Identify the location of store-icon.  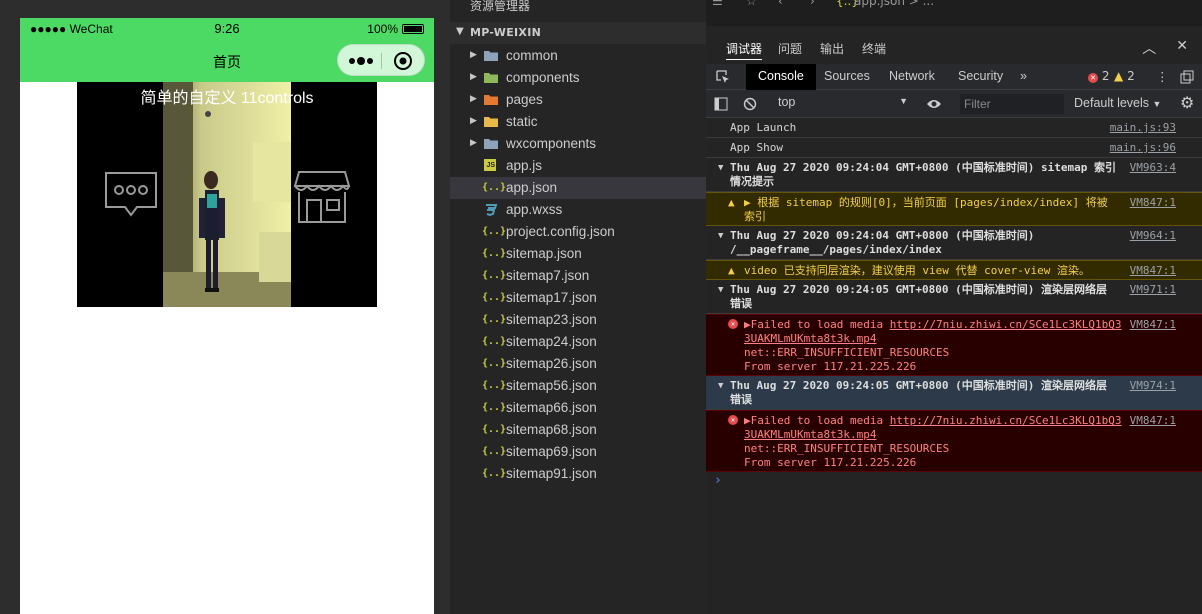
(322, 196).